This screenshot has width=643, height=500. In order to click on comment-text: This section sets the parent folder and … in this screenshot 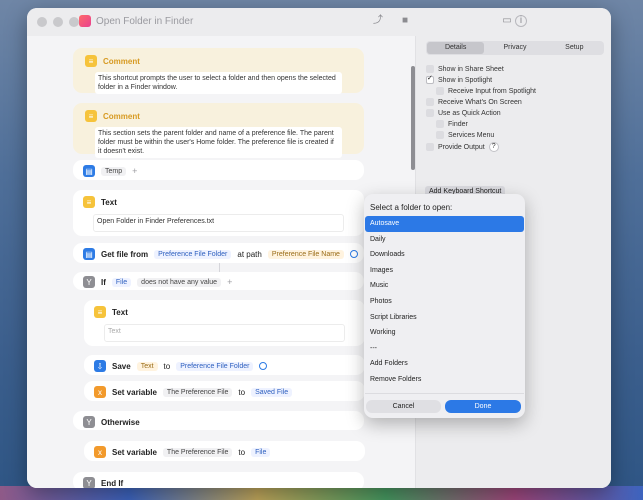, I will do `click(218, 142)`.